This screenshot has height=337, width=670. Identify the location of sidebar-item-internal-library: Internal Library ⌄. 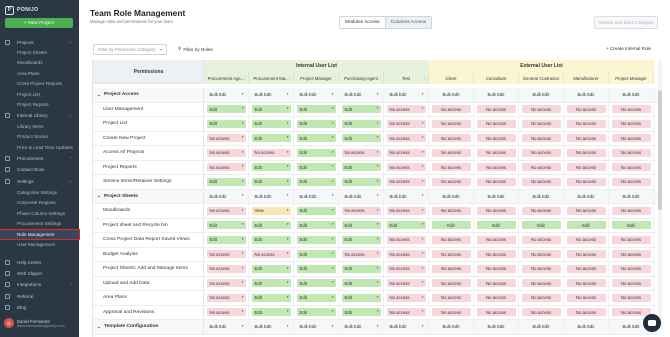
(39, 115).